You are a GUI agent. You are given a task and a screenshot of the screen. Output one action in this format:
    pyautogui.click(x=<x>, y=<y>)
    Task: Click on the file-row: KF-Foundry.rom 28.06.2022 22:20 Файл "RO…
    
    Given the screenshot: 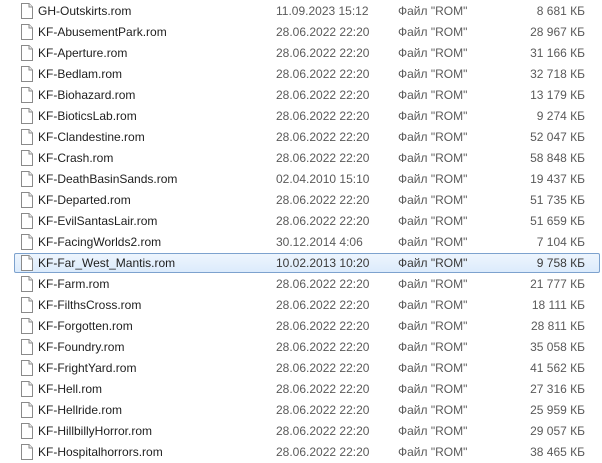 What is the action you would take?
    pyautogui.click(x=301, y=347)
    